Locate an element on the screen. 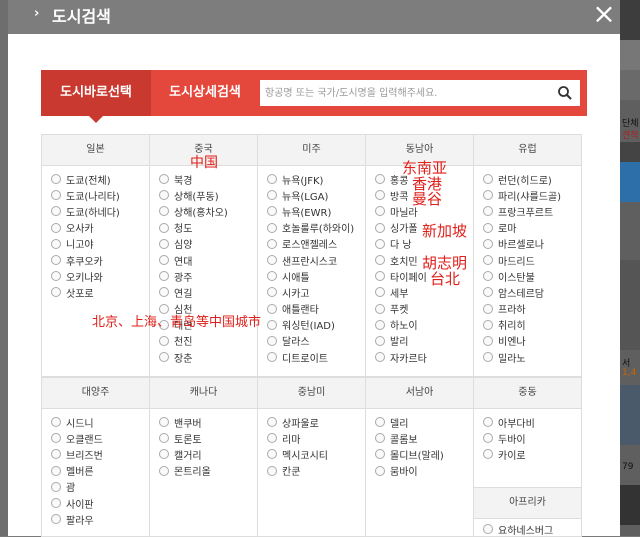  city-option: 청도 is located at coordinates (208, 228).